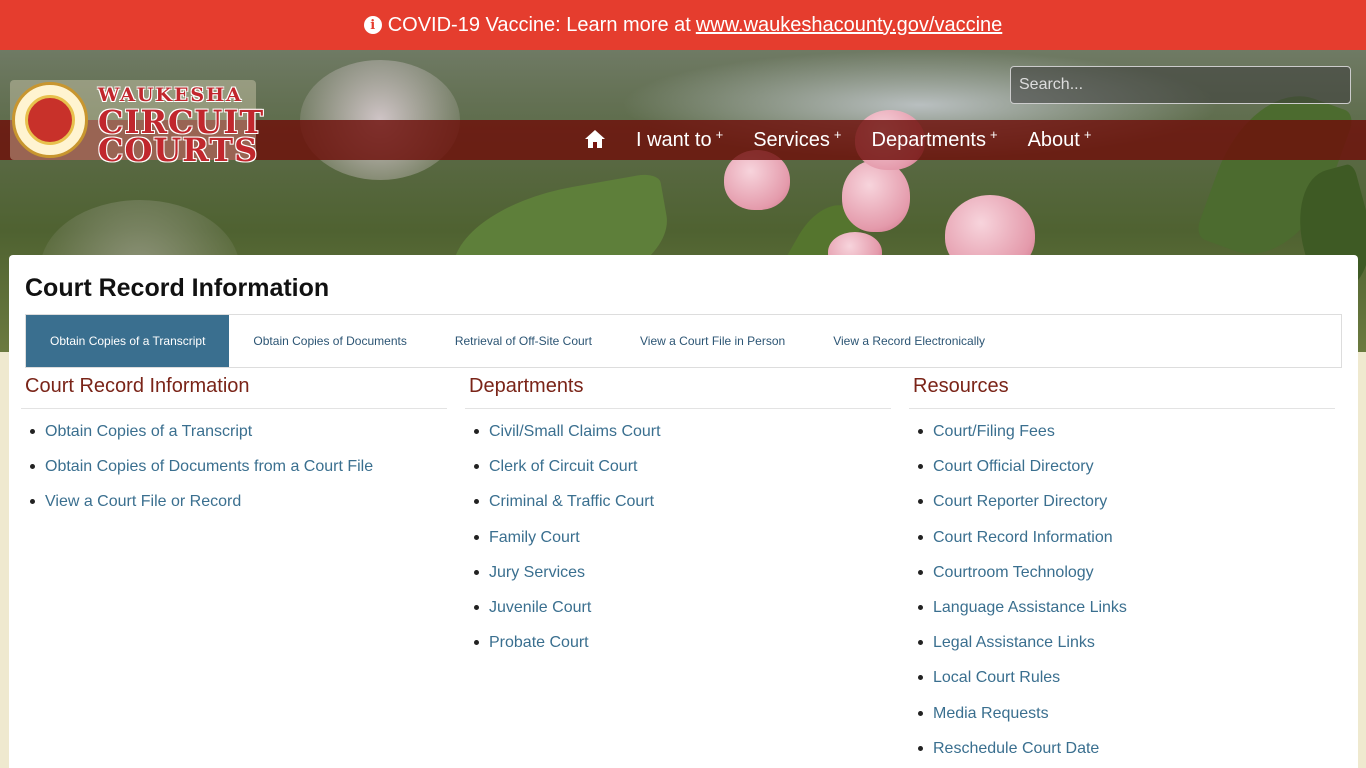  Describe the element at coordinates (1122, 721) in the screenshot. I see `list-item: Media Requests` at that location.